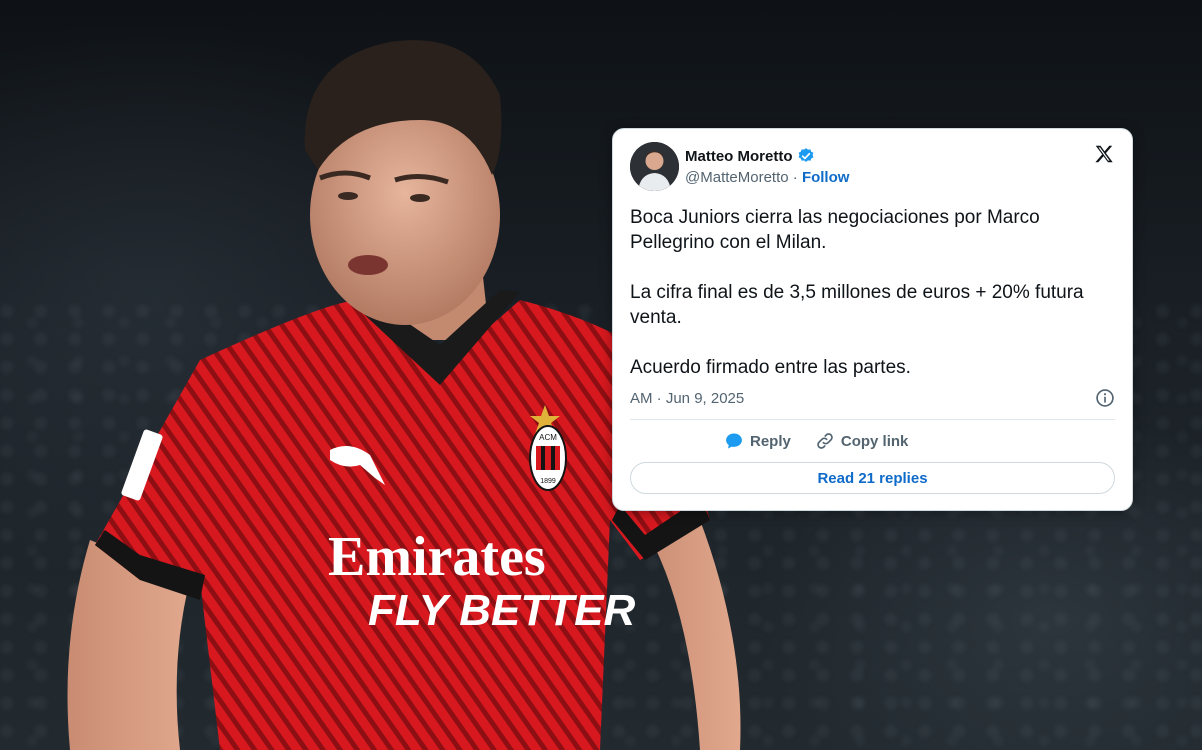  I want to click on sponsor-emirates: Emirates, so click(437, 557).